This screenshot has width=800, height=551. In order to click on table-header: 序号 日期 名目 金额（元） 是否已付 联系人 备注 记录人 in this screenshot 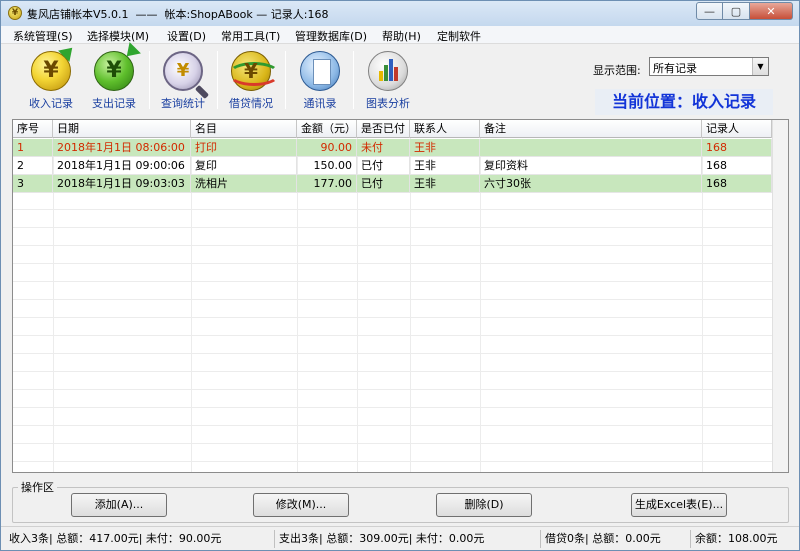, I will do `click(393, 129)`.